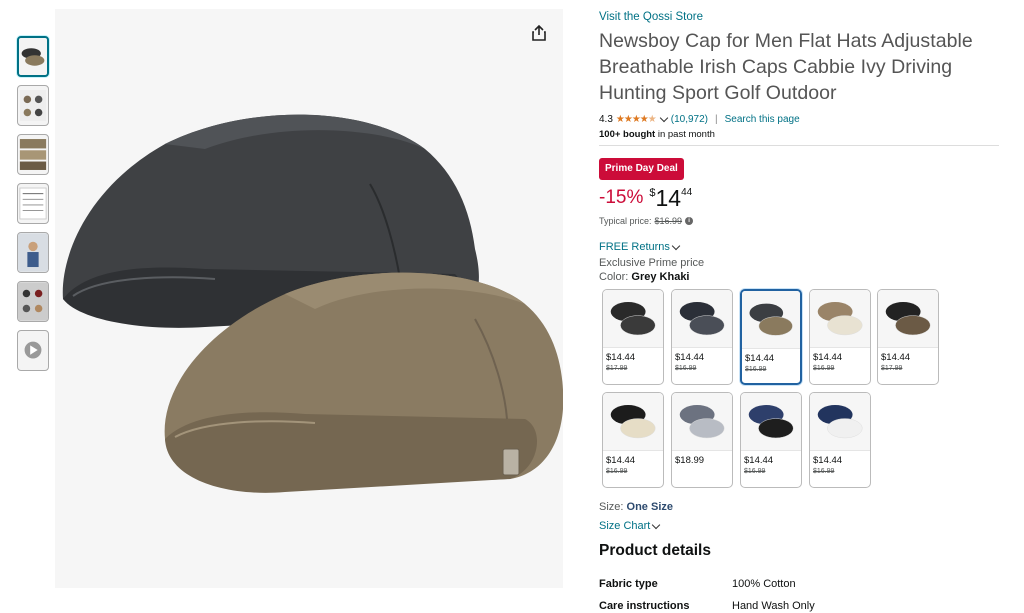 This screenshot has width=1024, height=613. I want to click on detail-value: 100% Cotton, so click(764, 584).